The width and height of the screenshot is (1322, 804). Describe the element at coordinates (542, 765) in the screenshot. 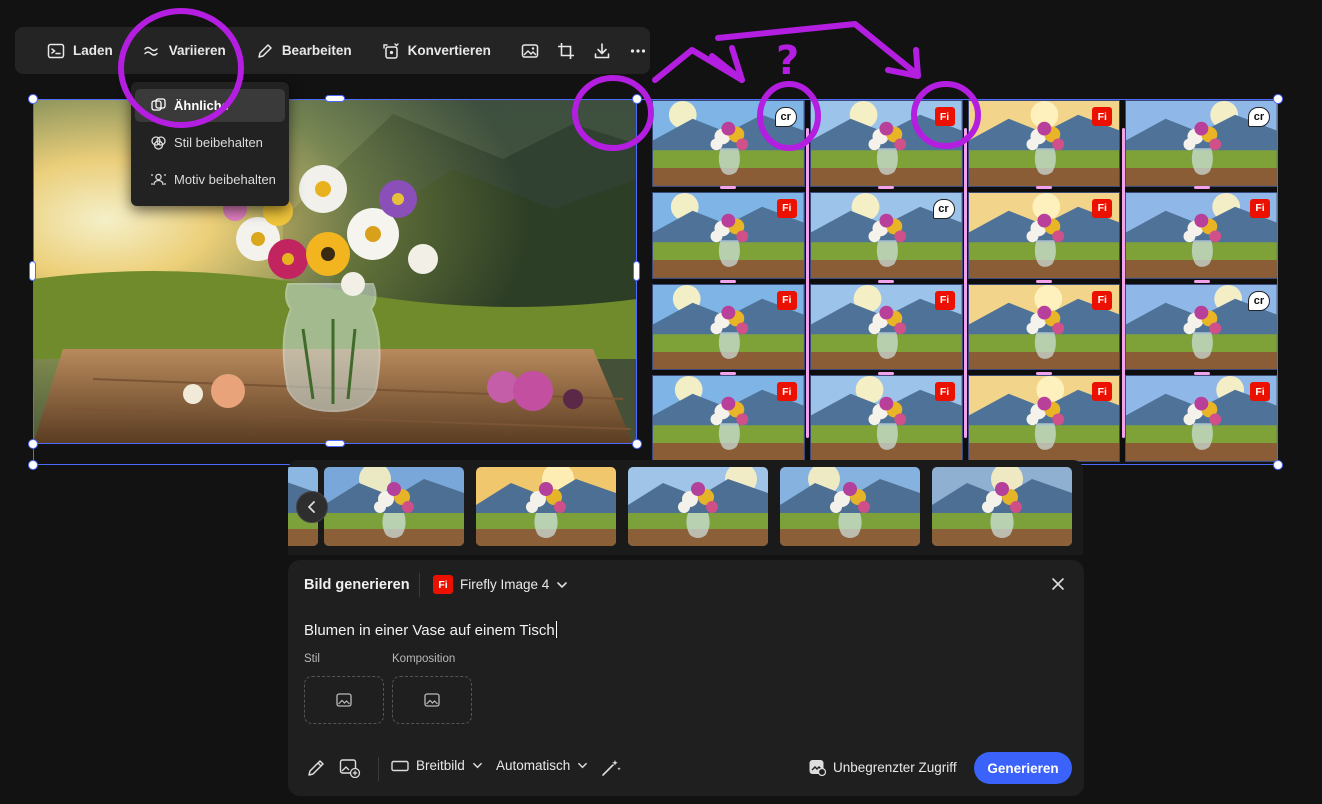

I see `content-type-dropdown: Automatisch` at that location.